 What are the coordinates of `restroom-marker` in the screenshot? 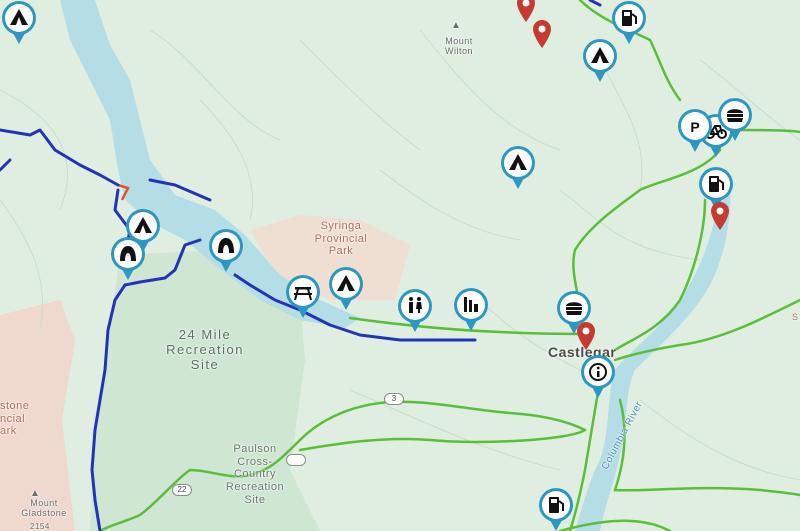 It's located at (415, 310).